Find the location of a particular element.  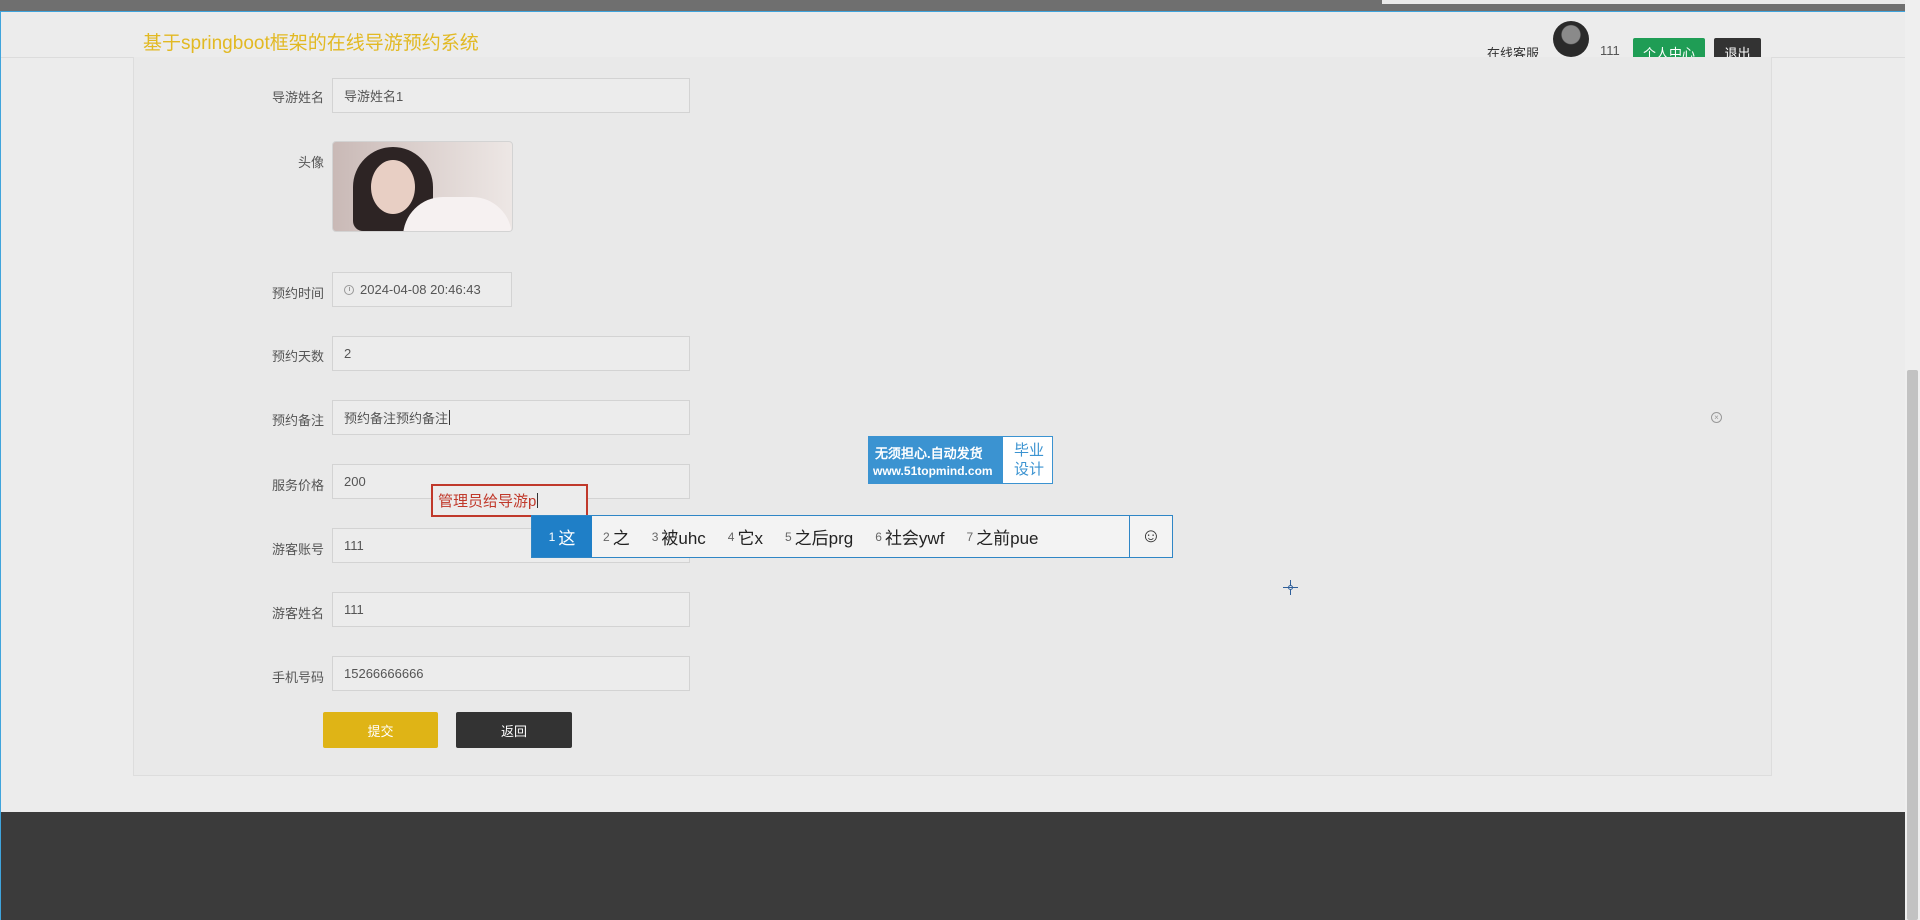

watermark-line1: 无须担心.自动发货 is located at coordinates (929, 453).